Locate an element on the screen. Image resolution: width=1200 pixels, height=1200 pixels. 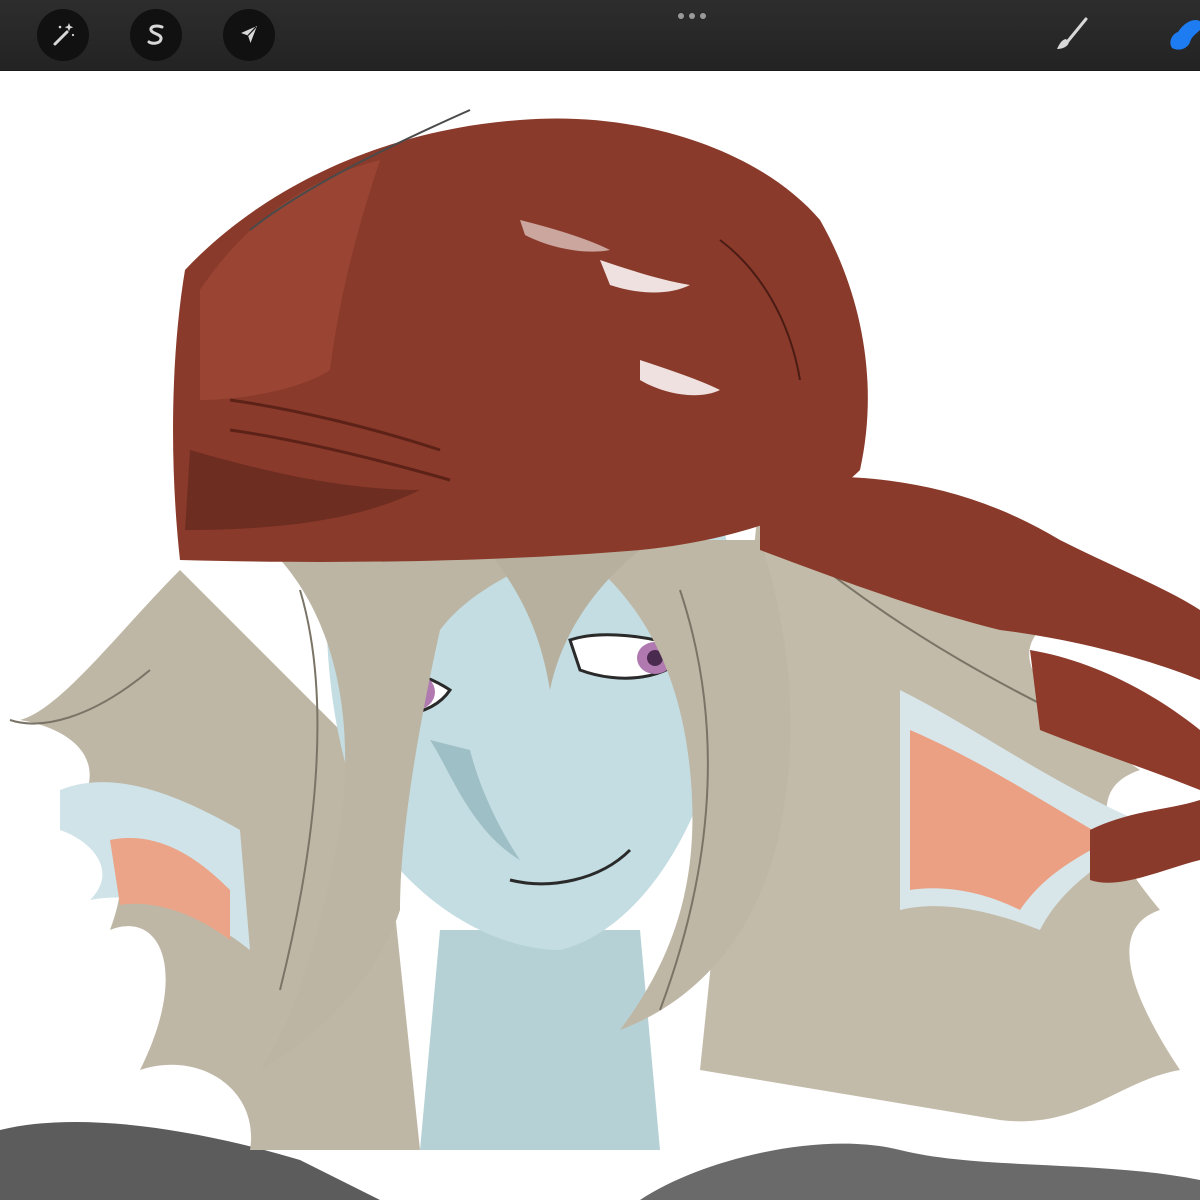
brush-tool-button is located at coordinates (1071, 35).